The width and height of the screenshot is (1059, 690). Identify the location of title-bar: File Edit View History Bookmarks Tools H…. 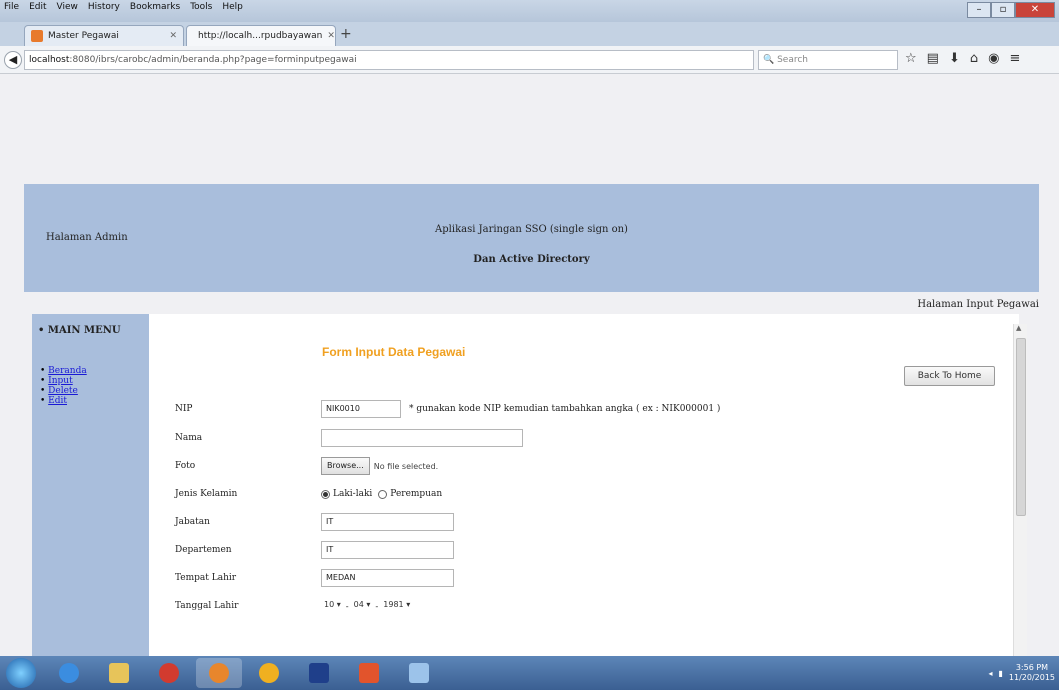
(529, 11).